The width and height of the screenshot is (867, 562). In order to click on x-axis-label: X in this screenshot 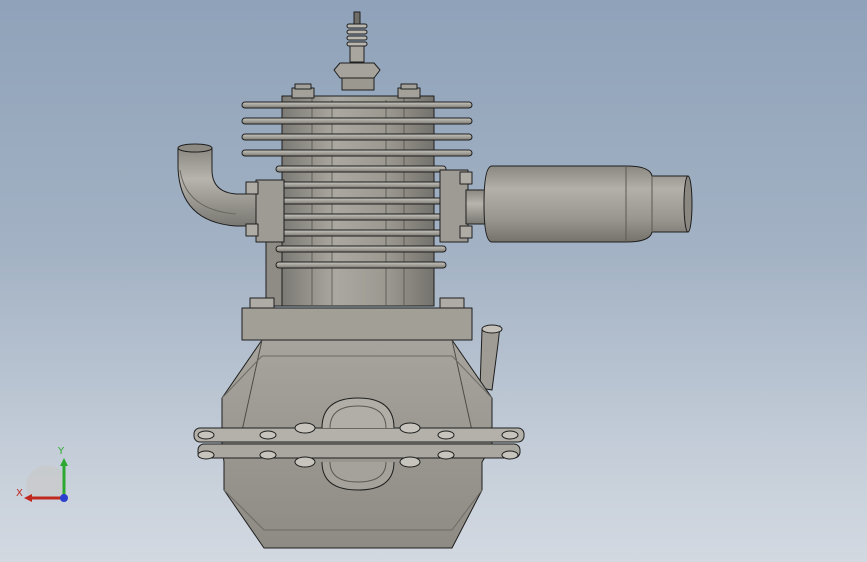, I will do `click(19, 493)`.